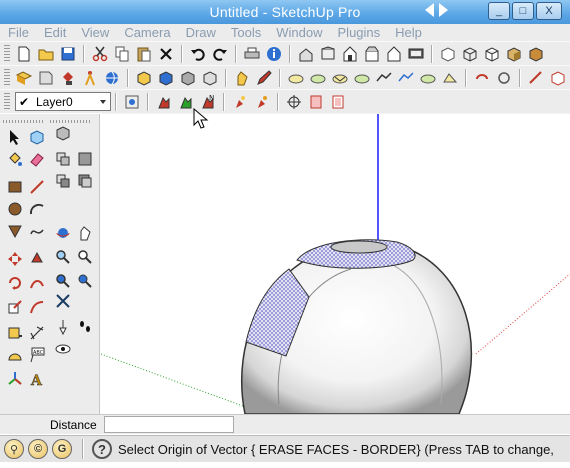 This screenshot has width=570, height=468. What do you see at coordinates (62, 449) in the screenshot?
I see `google-icon: G` at bounding box center [62, 449].